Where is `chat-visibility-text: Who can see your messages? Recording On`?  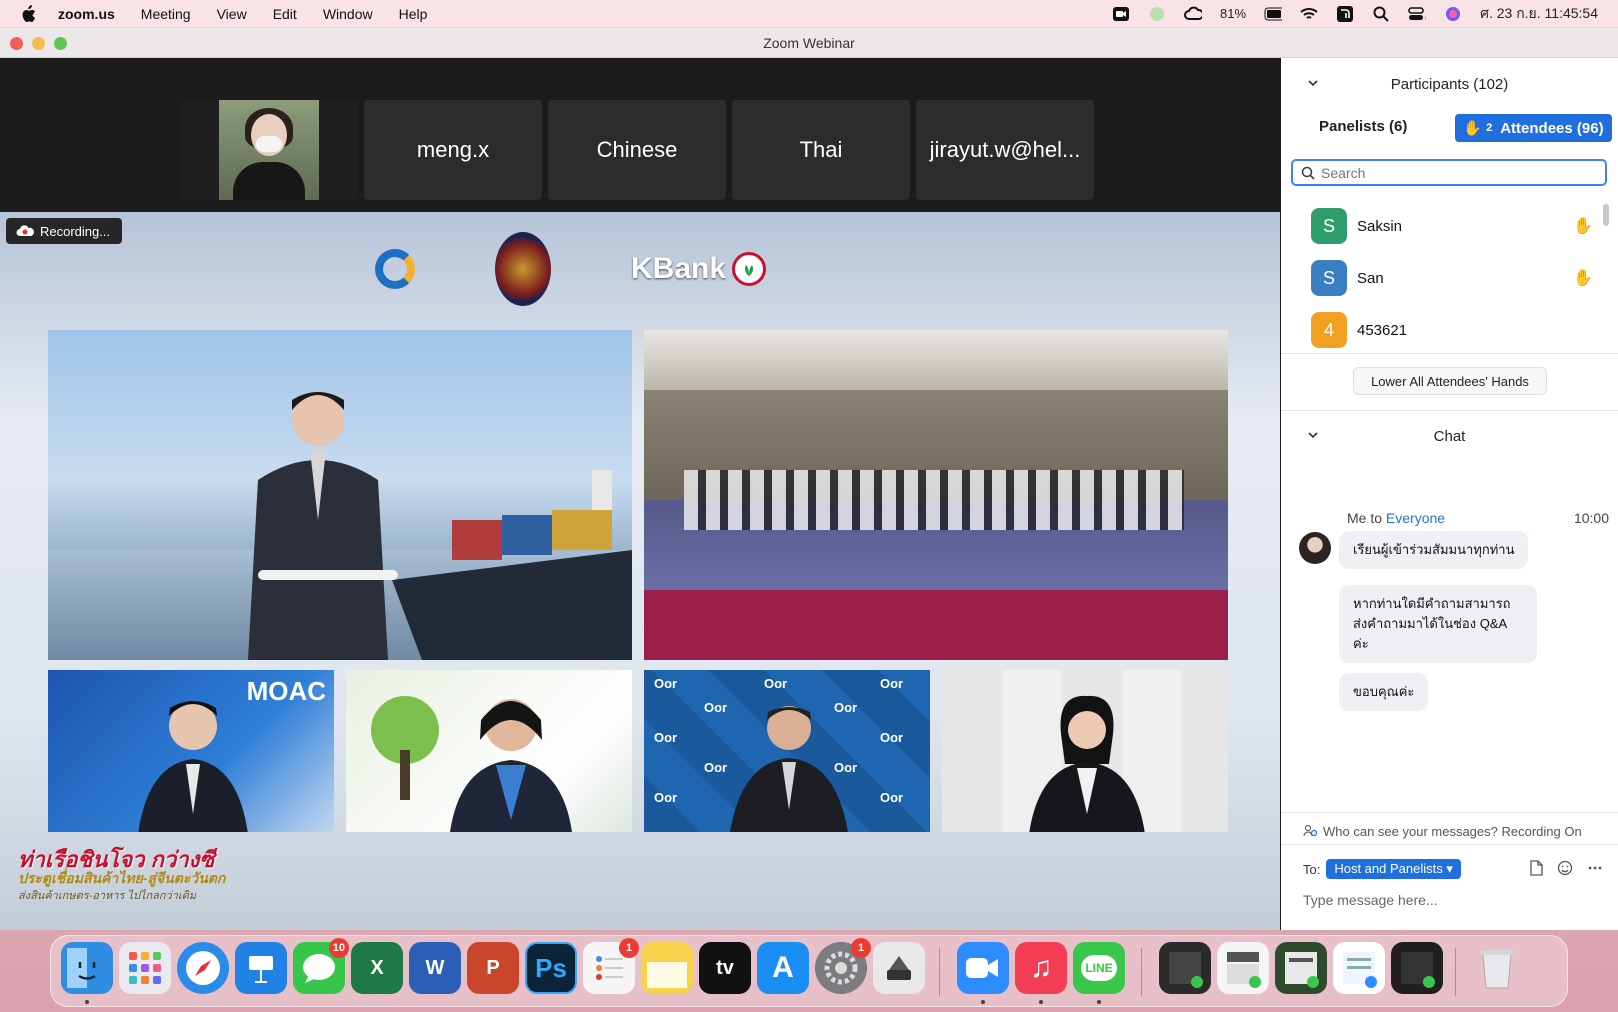 chat-visibility-text: Who can see your messages? Recording On is located at coordinates (1452, 831).